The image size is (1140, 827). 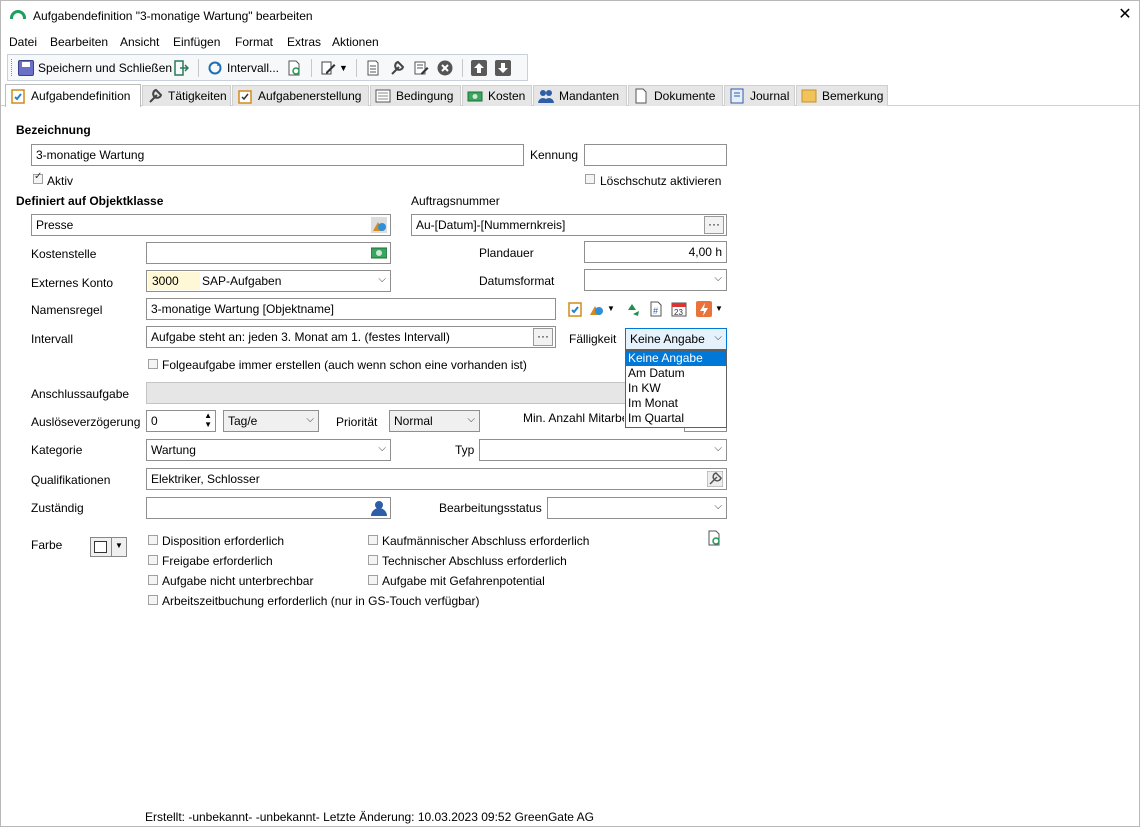 I want to click on dropdown-option: Im Quartal, so click(x=676, y=418).